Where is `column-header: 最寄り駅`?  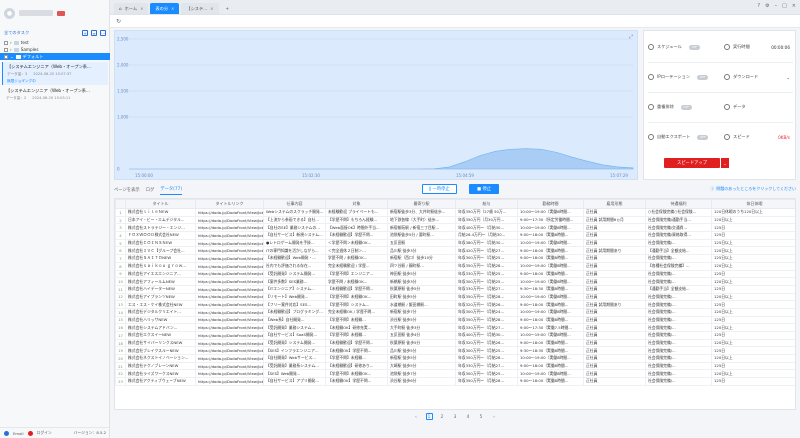
column-header: 最寄り駅 is located at coordinates (421, 204).